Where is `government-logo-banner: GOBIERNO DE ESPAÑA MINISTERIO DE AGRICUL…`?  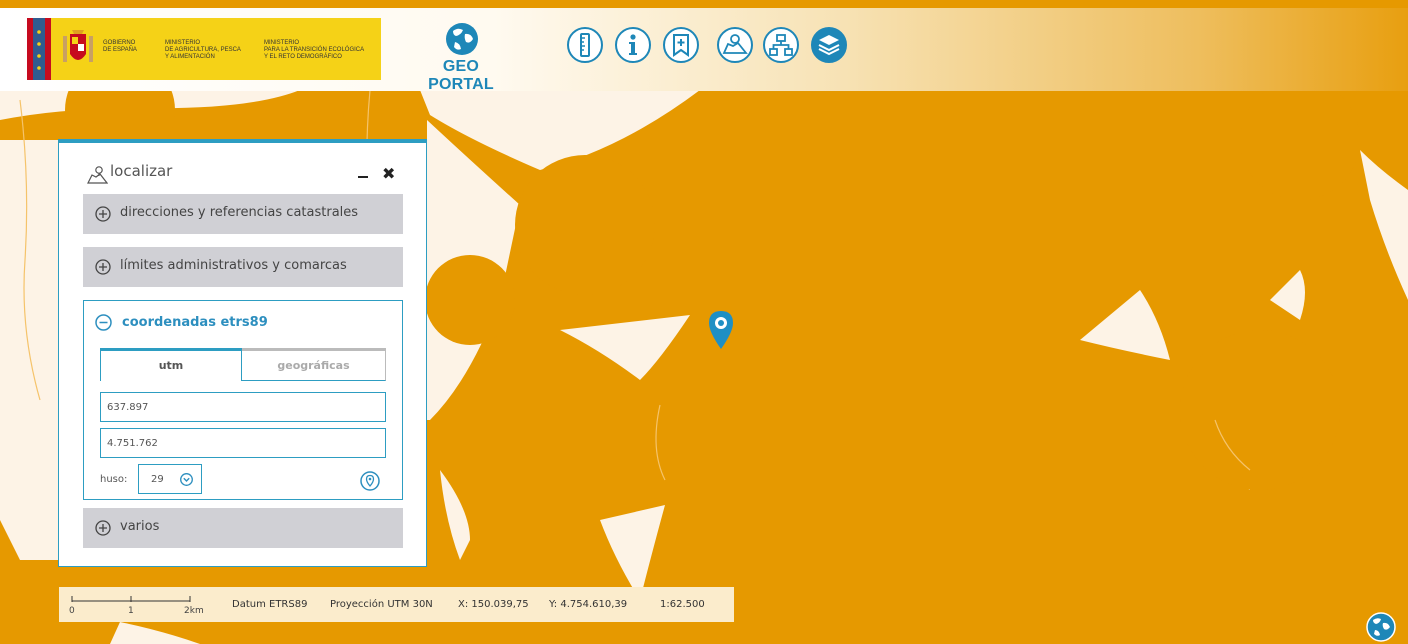 government-logo-banner: GOBIERNO DE ESPAÑA MINISTERIO DE AGRICUL… is located at coordinates (204, 49).